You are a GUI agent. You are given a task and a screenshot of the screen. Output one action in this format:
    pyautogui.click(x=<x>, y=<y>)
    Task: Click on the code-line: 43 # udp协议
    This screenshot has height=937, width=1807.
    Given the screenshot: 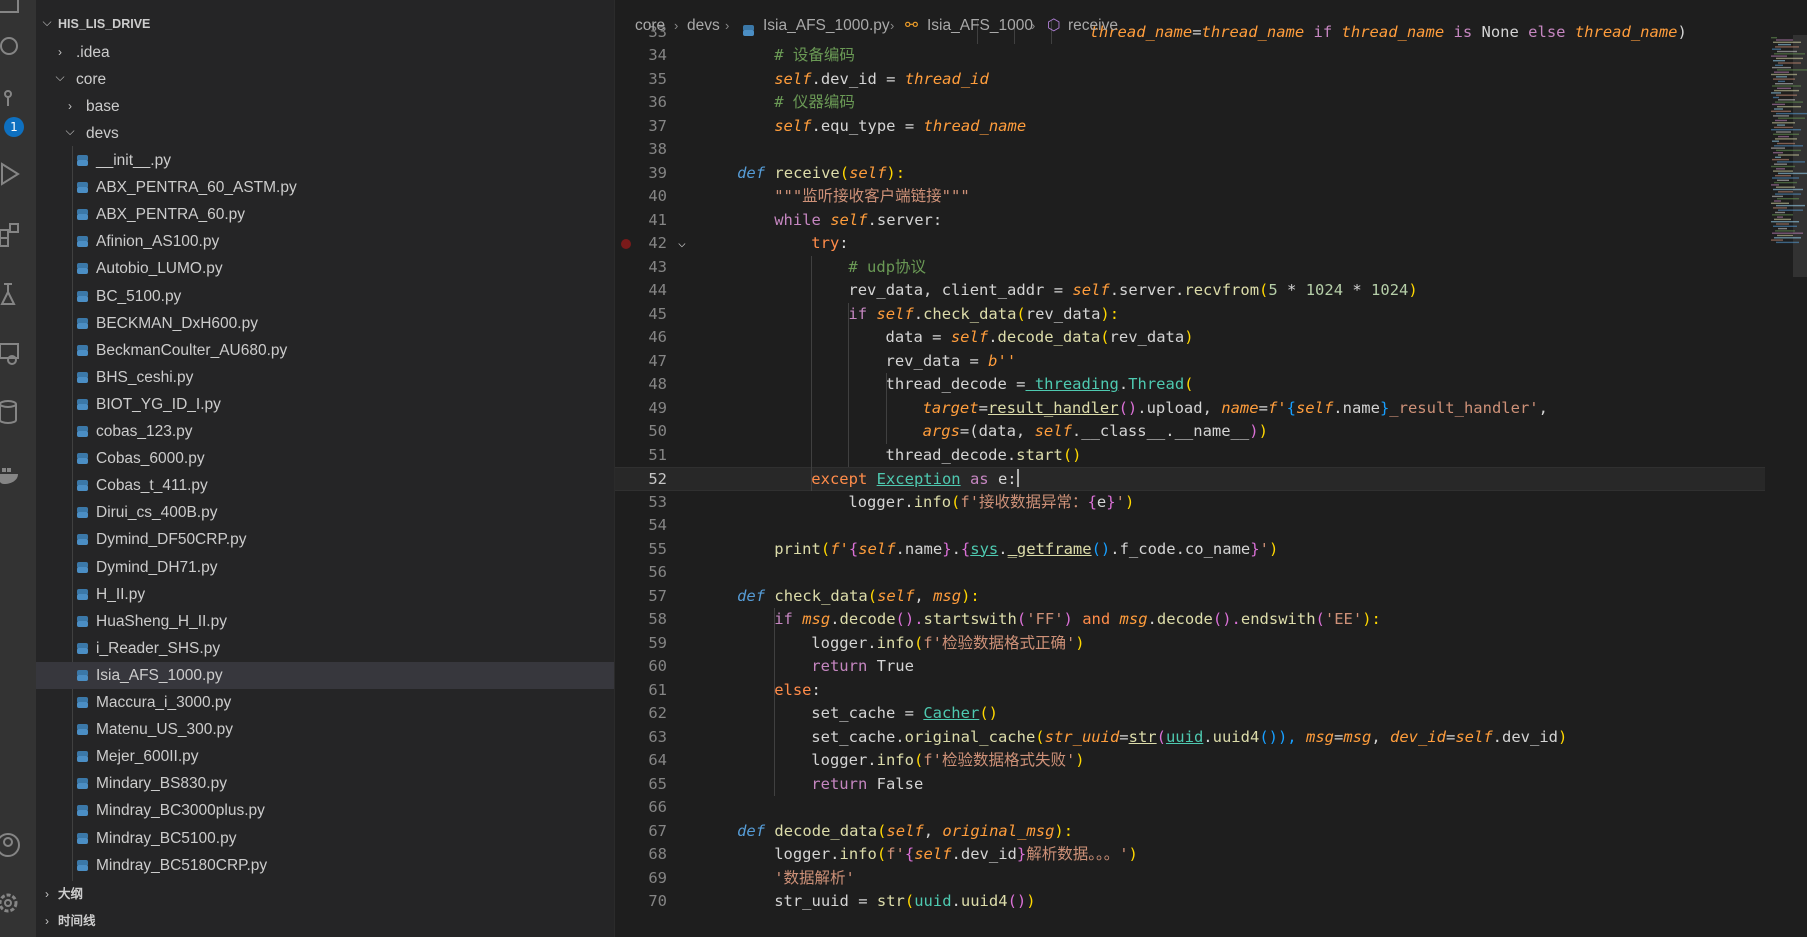 What is the action you would take?
    pyautogui.click(x=1190, y=268)
    